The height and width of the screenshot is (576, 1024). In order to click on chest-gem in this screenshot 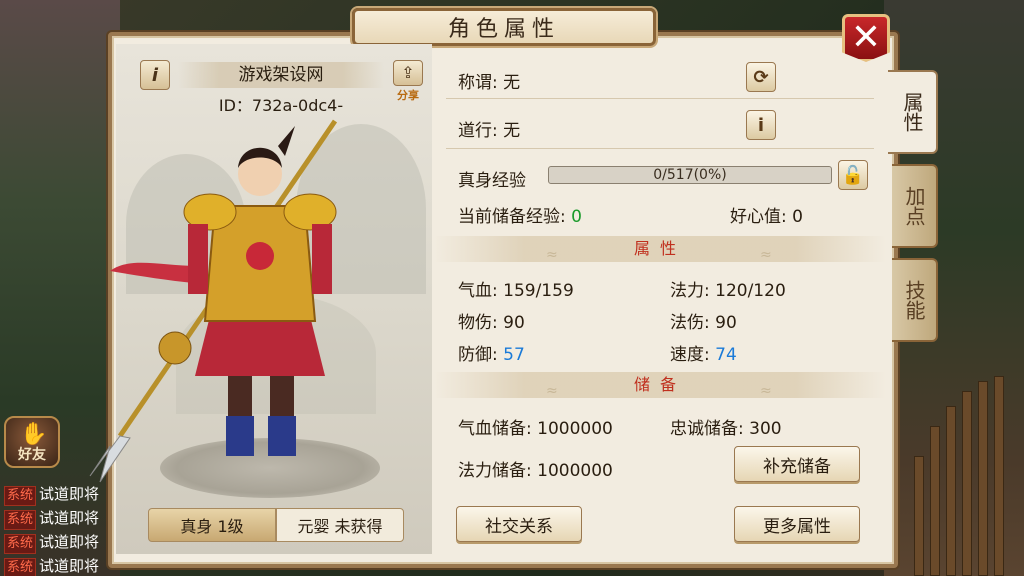, I will do `click(260, 256)`.